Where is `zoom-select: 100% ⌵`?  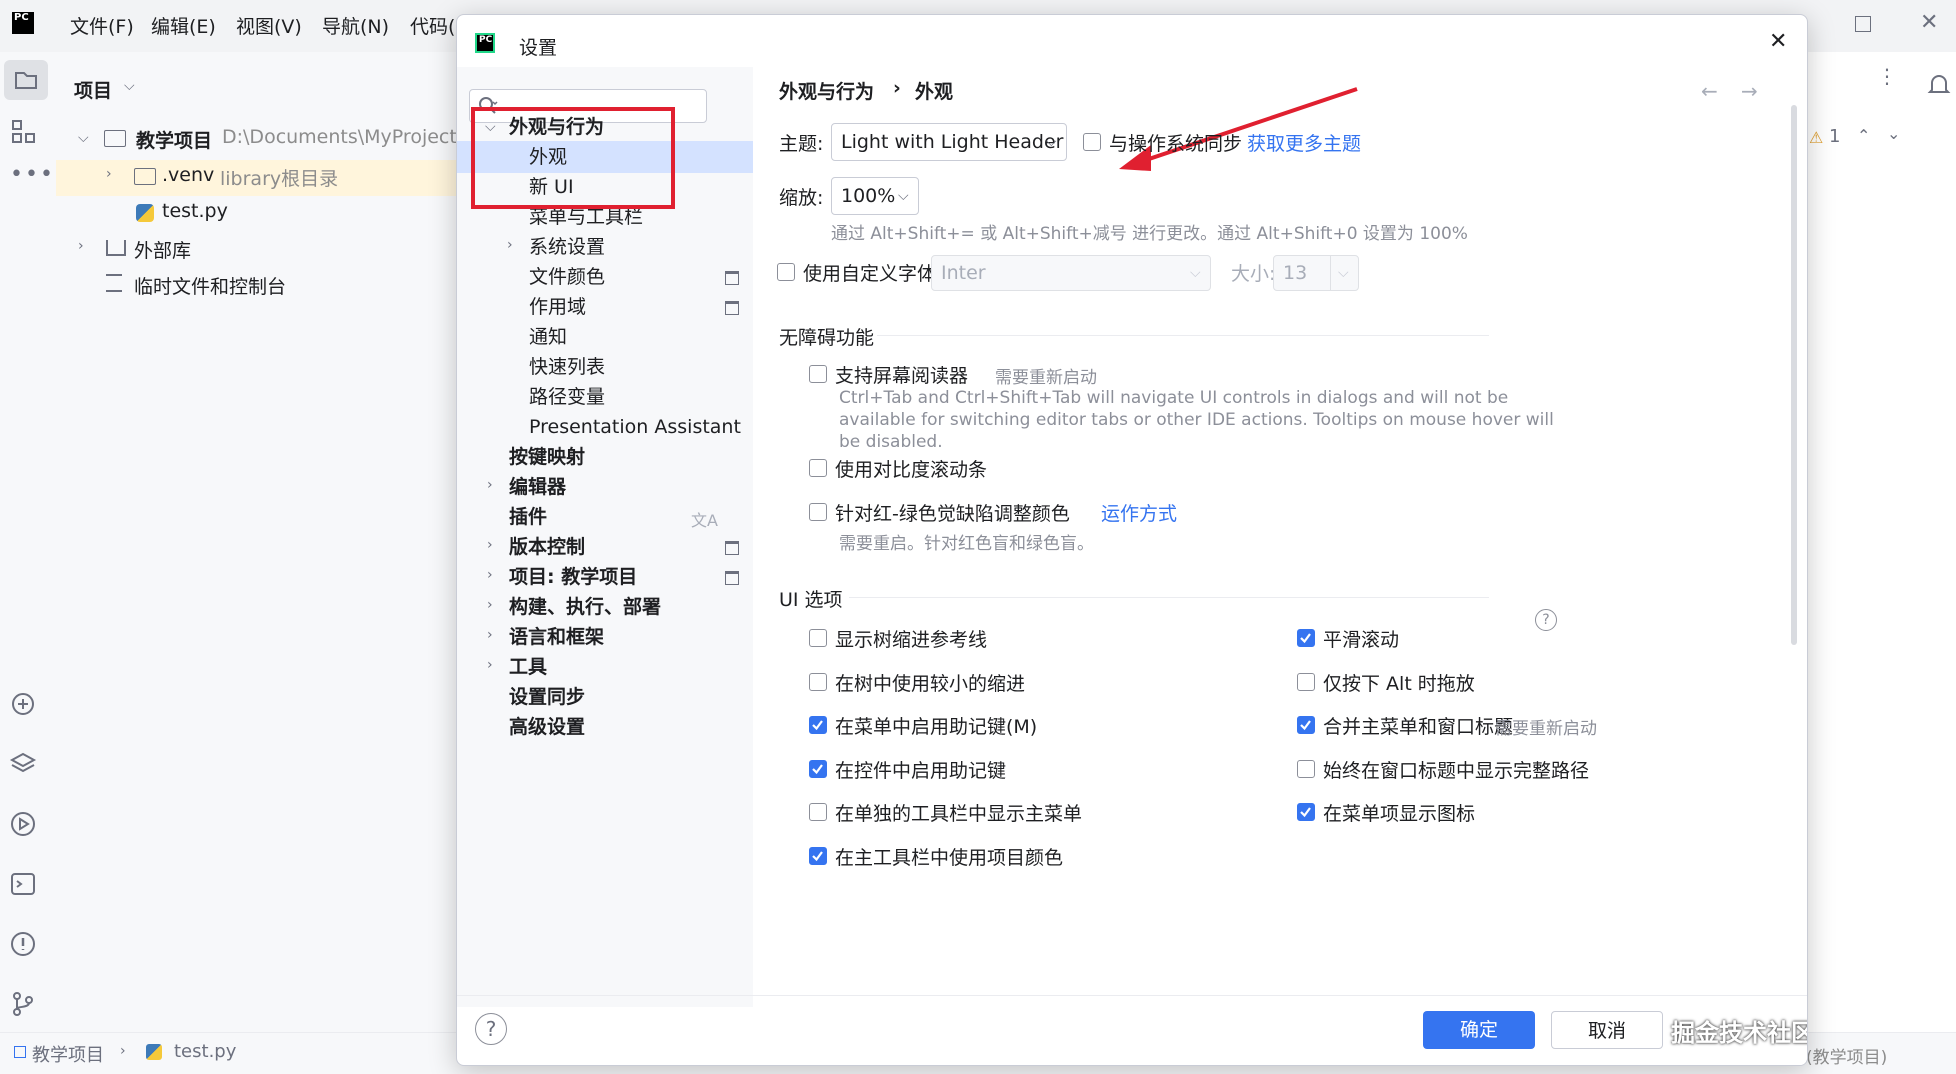 zoom-select: 100% ⌵ is located at coordinates (875, 196).